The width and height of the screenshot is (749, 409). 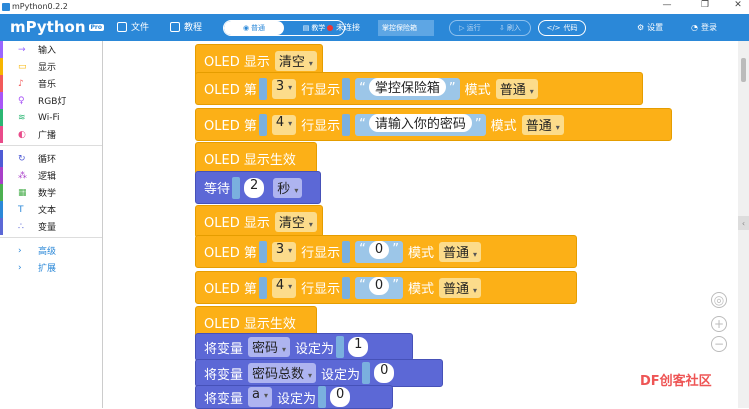 I want to click on block-set-var-1: 将变量密码设定为1, so click(x=304, y=347).